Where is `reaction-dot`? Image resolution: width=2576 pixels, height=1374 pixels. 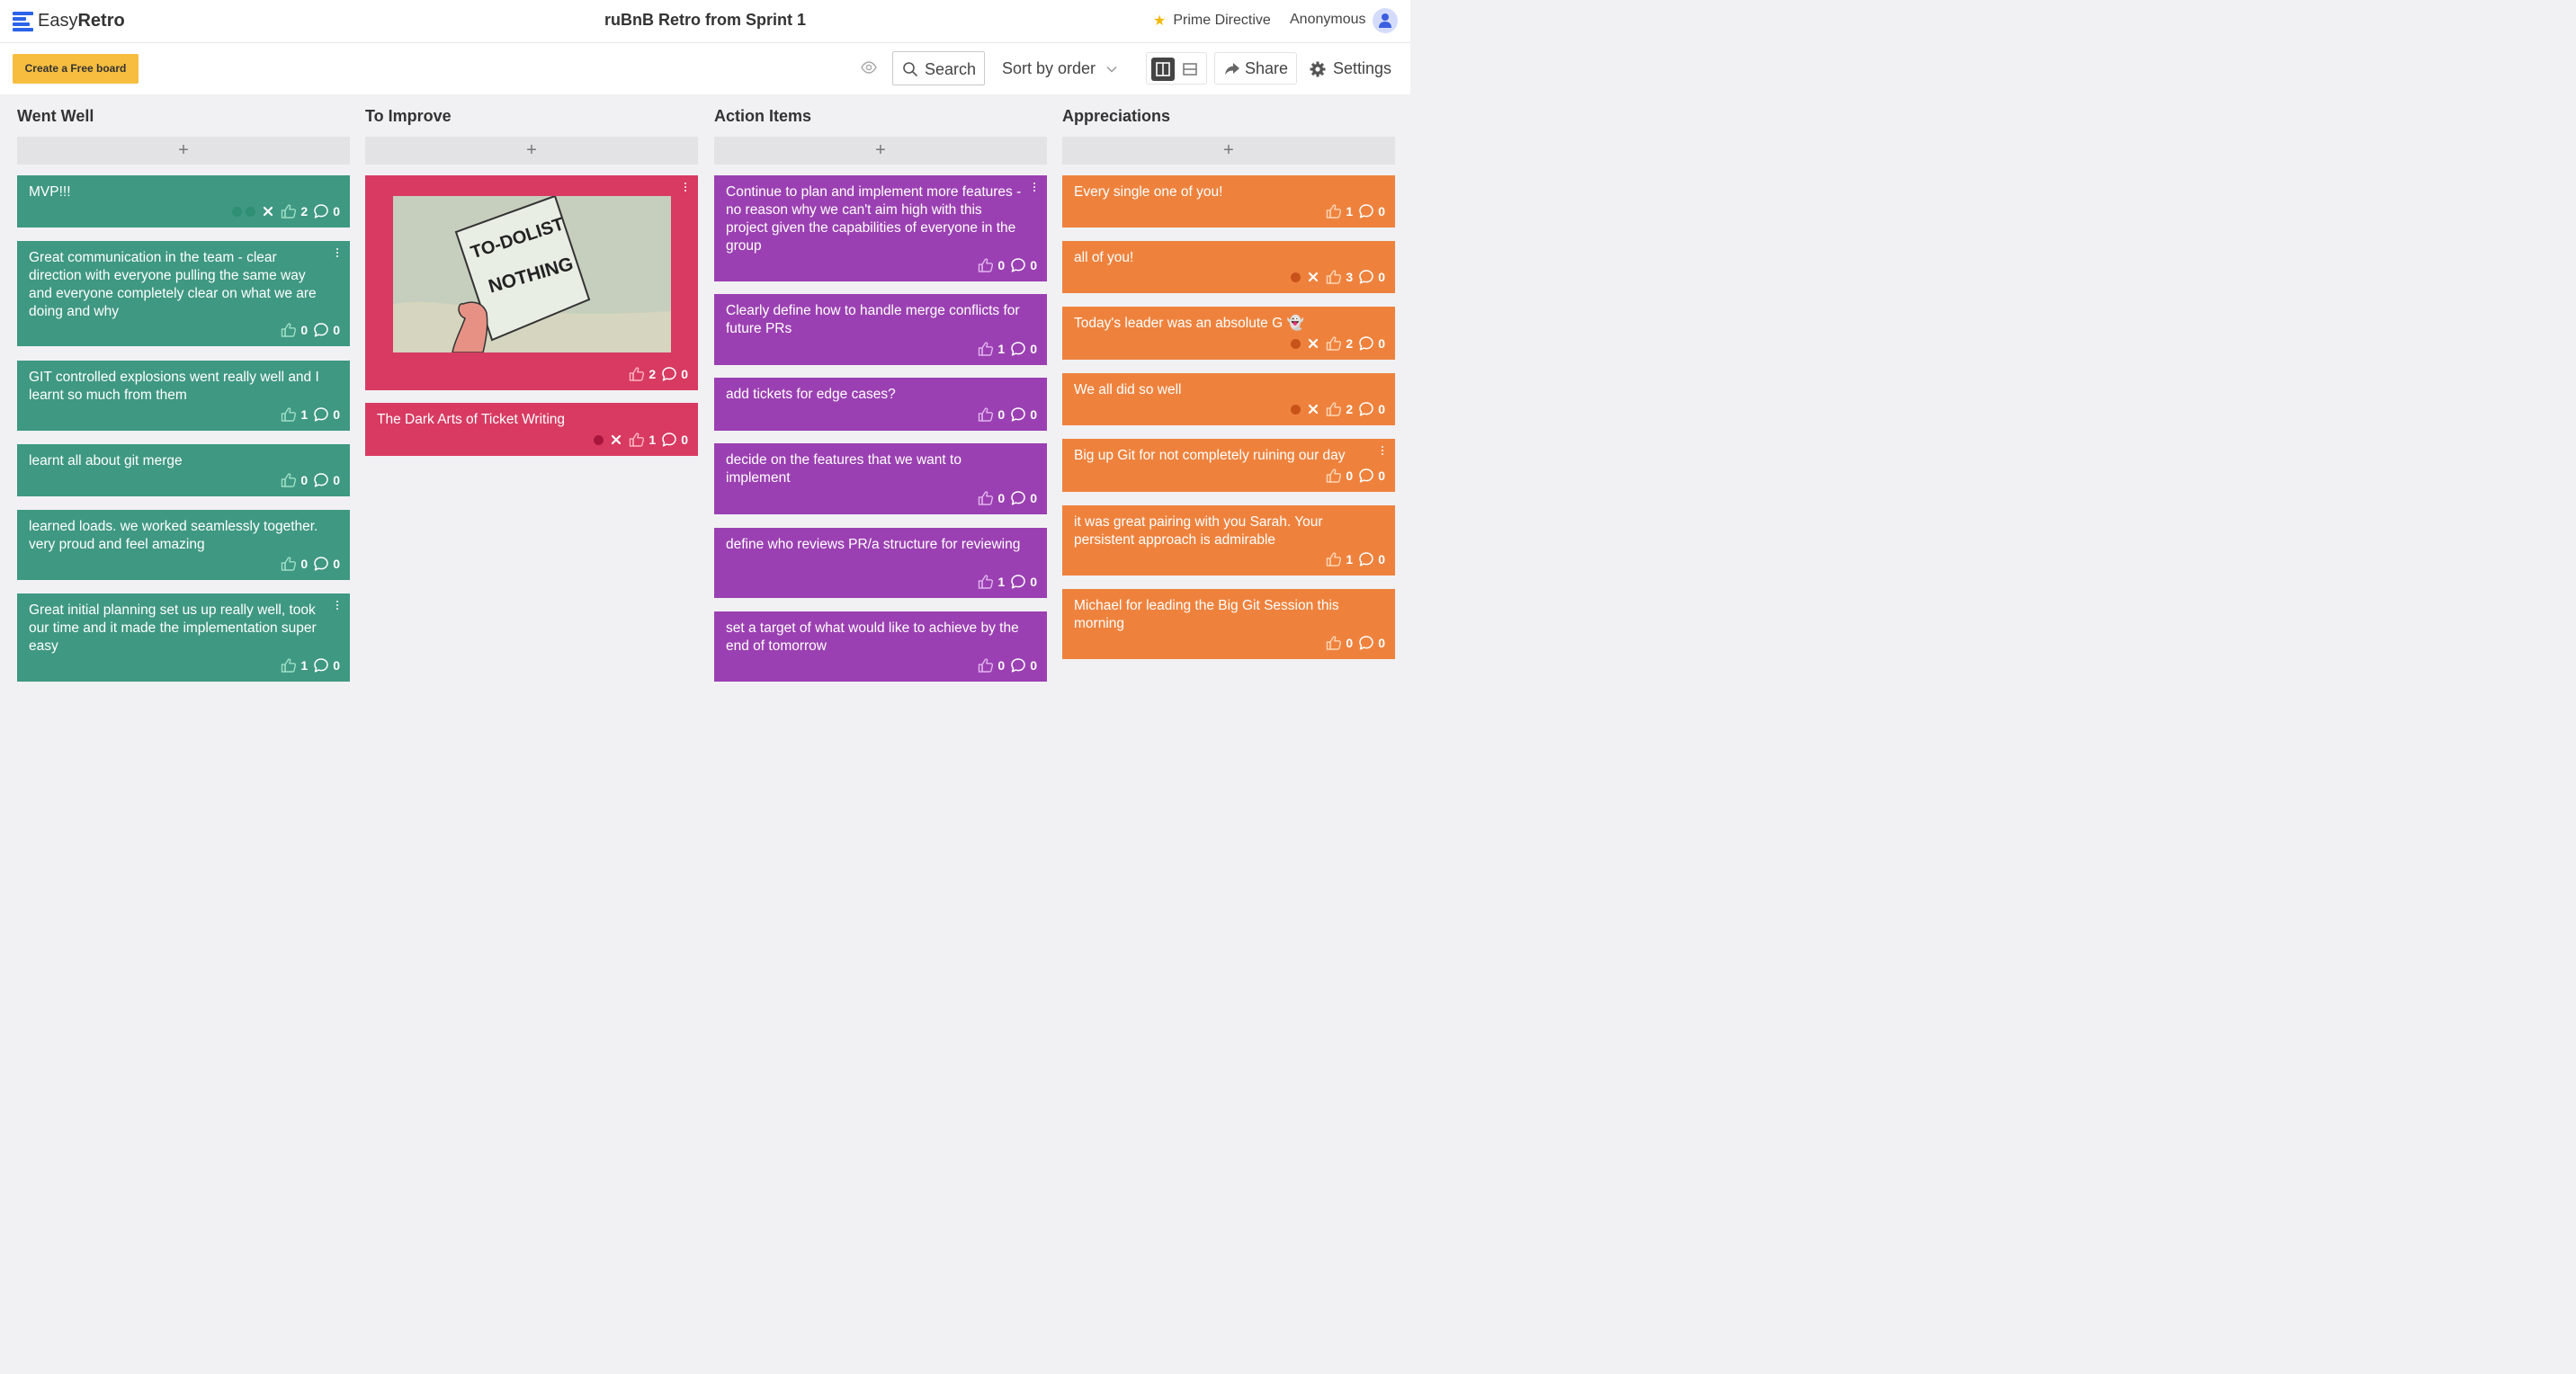 reaction-dot is located at coordinates (1296, 343).